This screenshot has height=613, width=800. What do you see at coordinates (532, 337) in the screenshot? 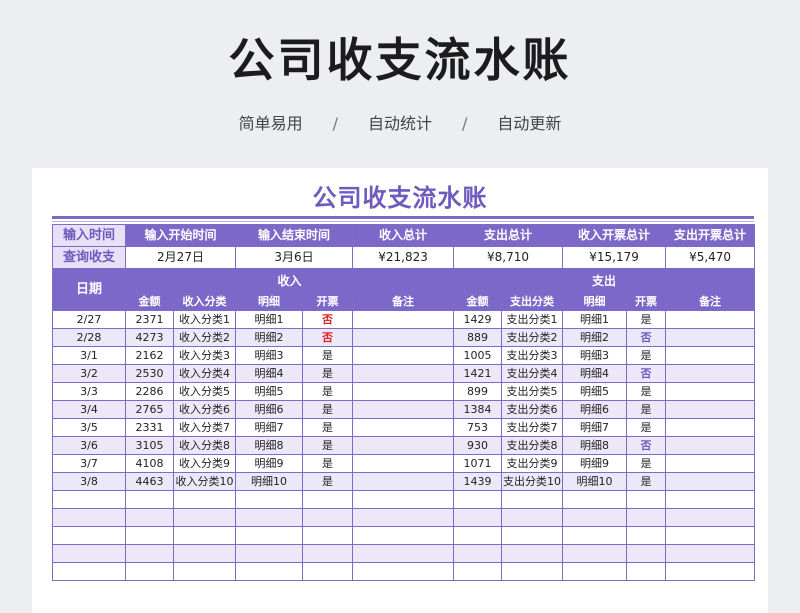
I see `expense-category-cell: 支出分类2` at bounding box center [532, 337].